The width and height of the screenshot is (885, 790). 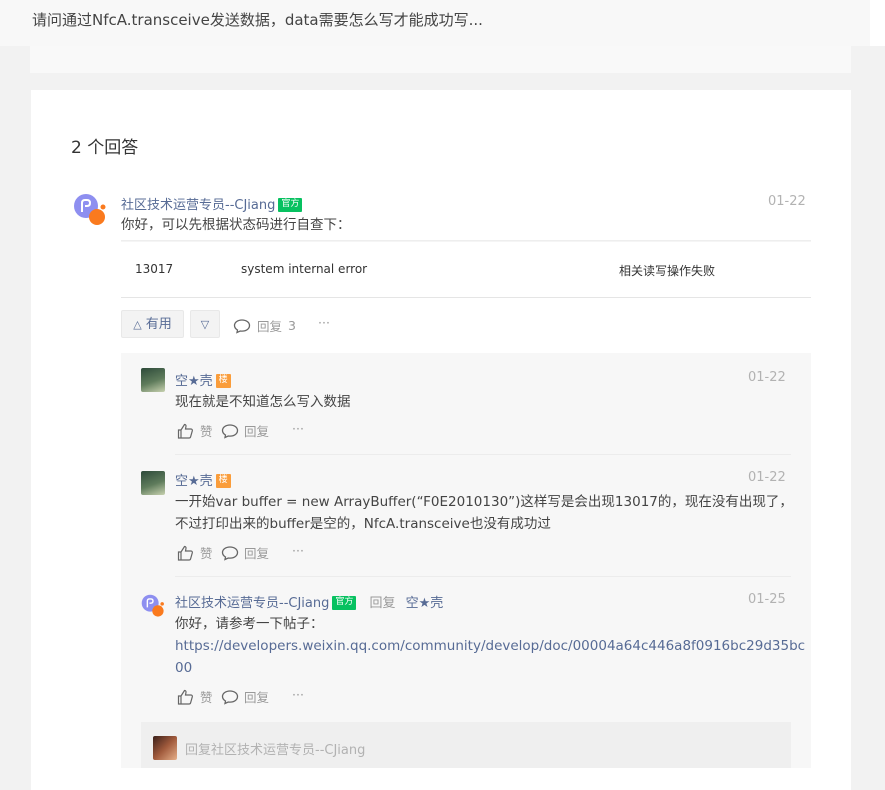 I want to click on status-code: 13017, so click(x=154, y=269).